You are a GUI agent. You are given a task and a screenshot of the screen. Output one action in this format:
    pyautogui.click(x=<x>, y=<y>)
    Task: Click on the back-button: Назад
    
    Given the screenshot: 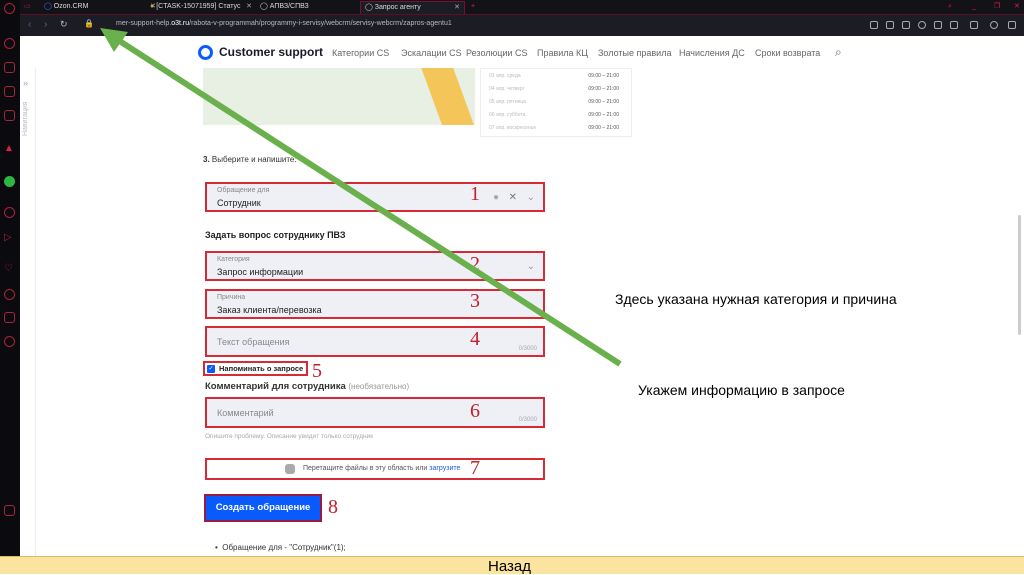 What is the action you would take?
    pyautogui.click(x=509, y=566)
    